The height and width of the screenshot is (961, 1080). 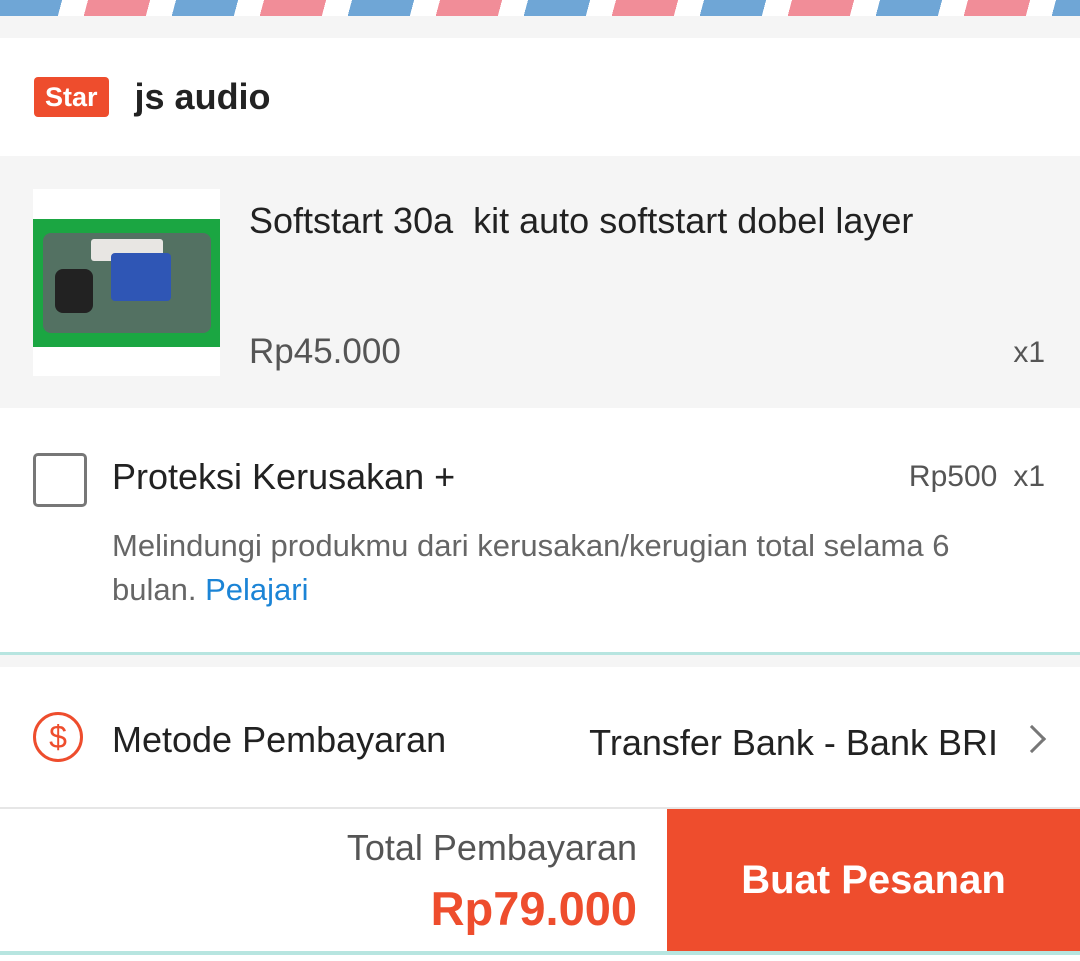 I want to click on protection-price-value: Rp500, so click(x=953, y=476).